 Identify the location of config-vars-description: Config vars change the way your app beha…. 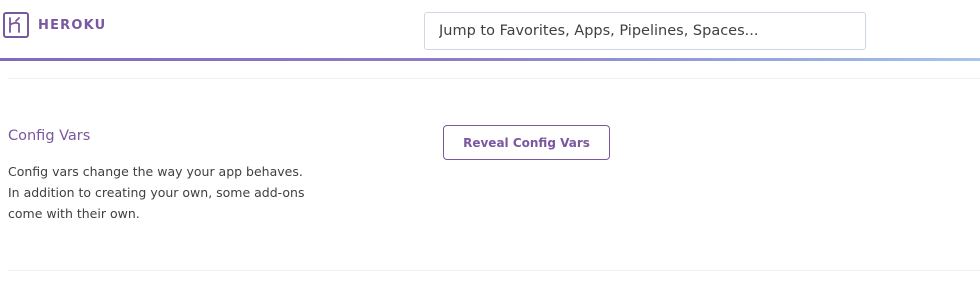
(156, 192).